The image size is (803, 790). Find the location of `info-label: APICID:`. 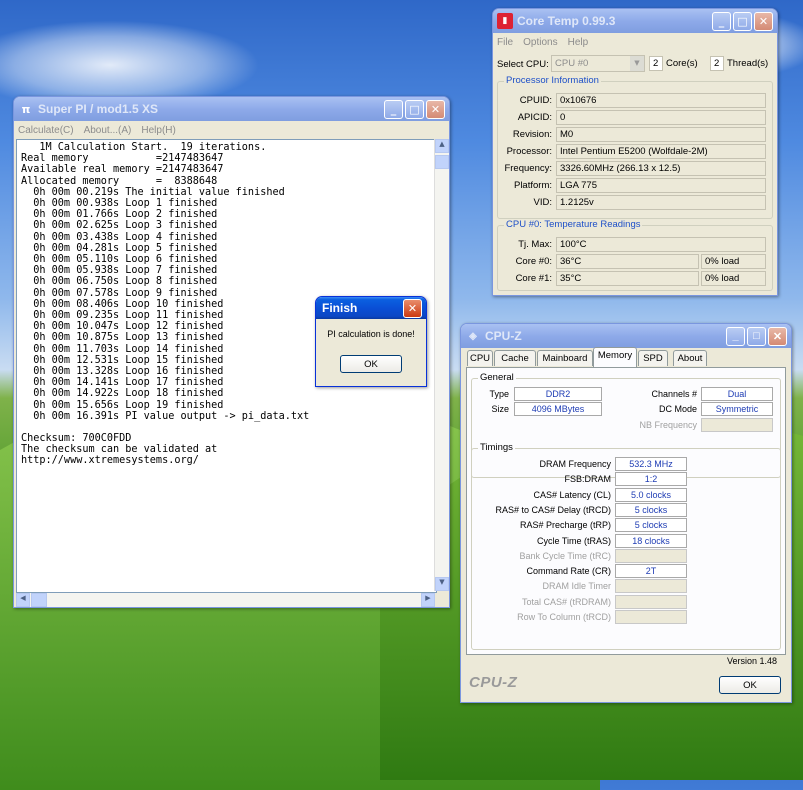

info-label: APICID: is located at coordinates (534, 117).